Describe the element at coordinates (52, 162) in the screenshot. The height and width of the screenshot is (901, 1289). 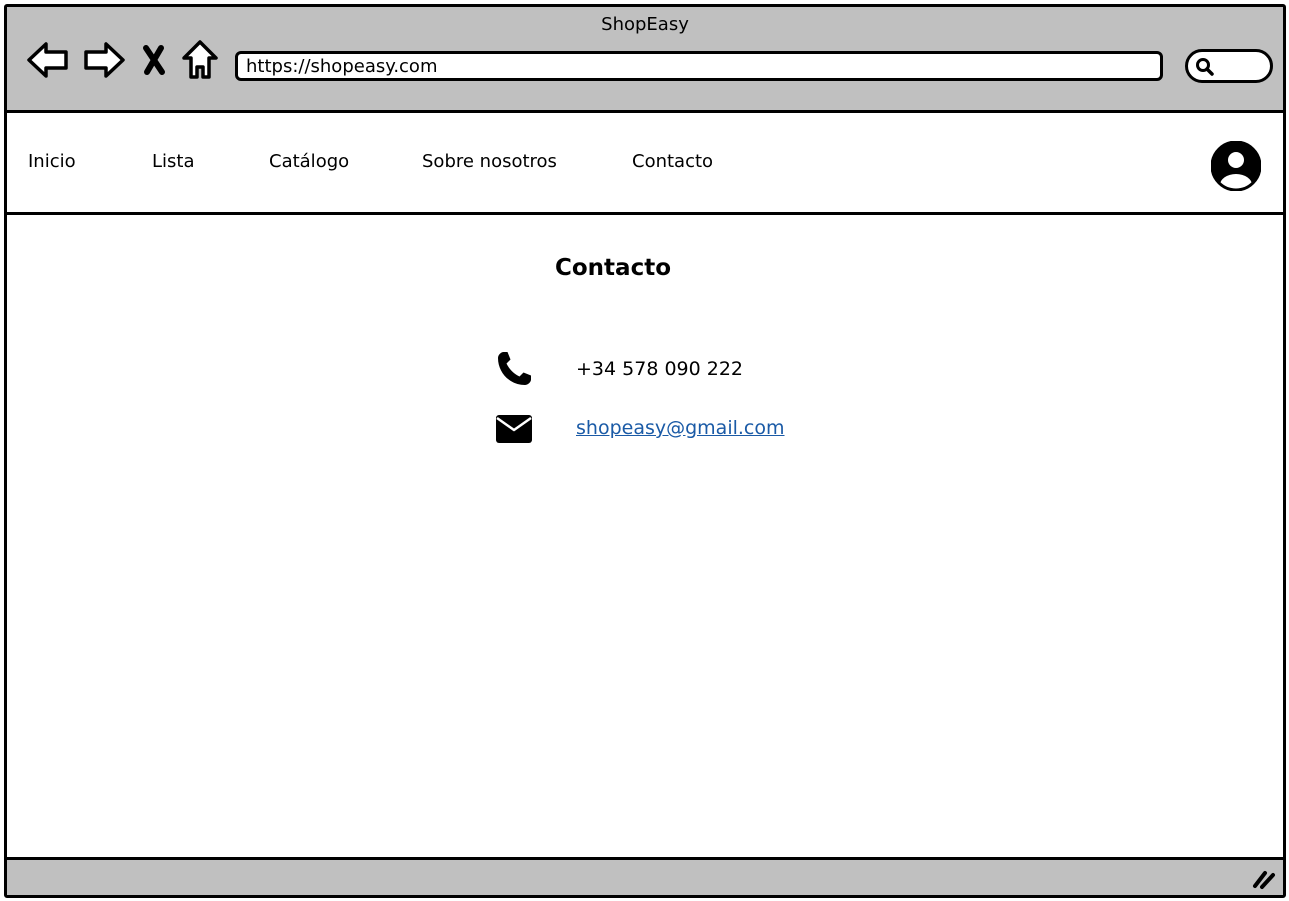
I see `nav-item-inicio: Inicio` at that location.